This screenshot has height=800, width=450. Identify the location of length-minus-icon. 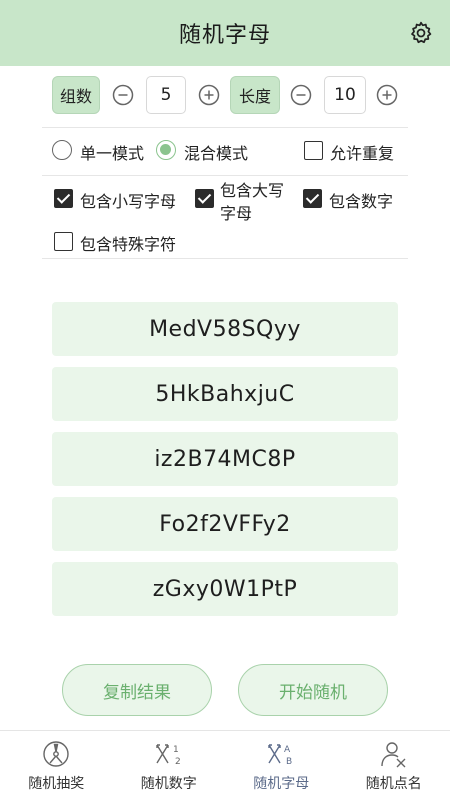
(301, 95).